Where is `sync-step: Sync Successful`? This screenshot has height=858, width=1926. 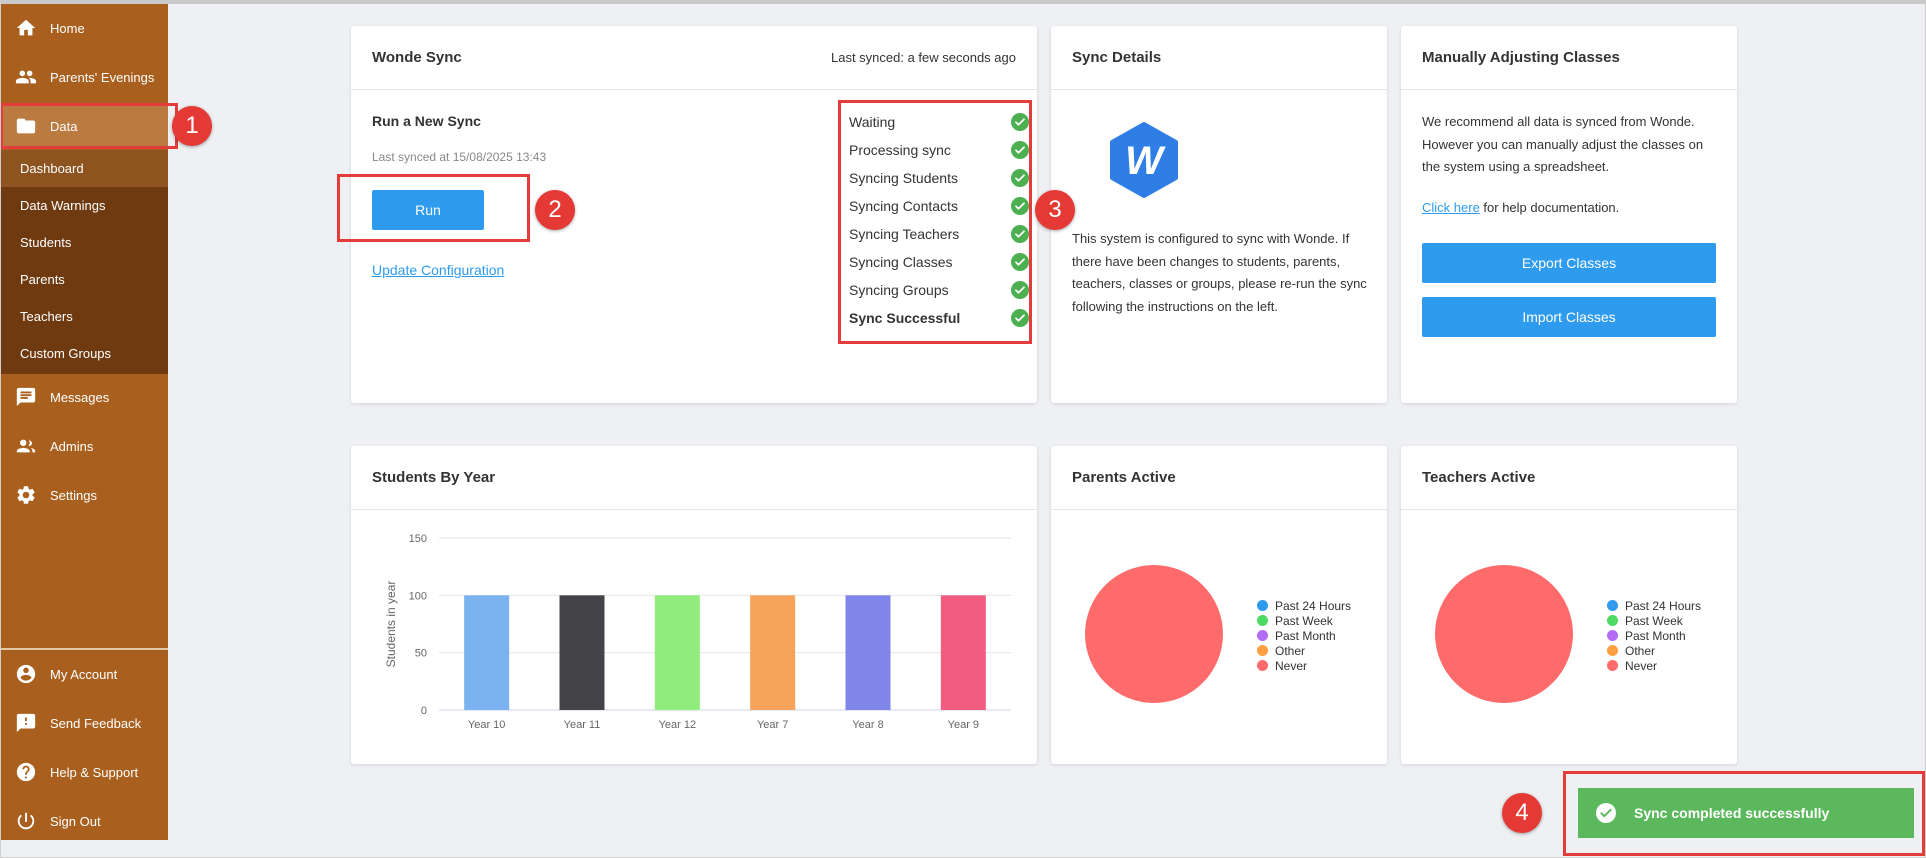
sync-step: Sync Successful is located at coordinates (939, 318).